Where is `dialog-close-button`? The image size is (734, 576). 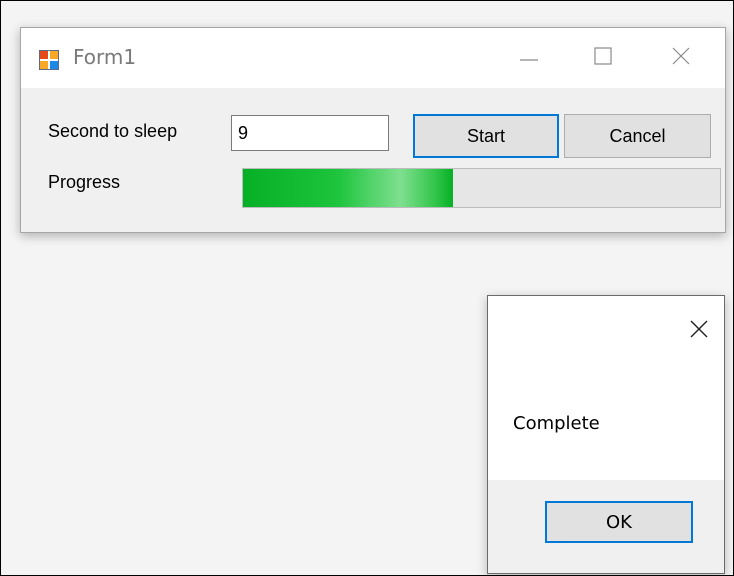 dialog-close-button is located at coordinates (699, 331).